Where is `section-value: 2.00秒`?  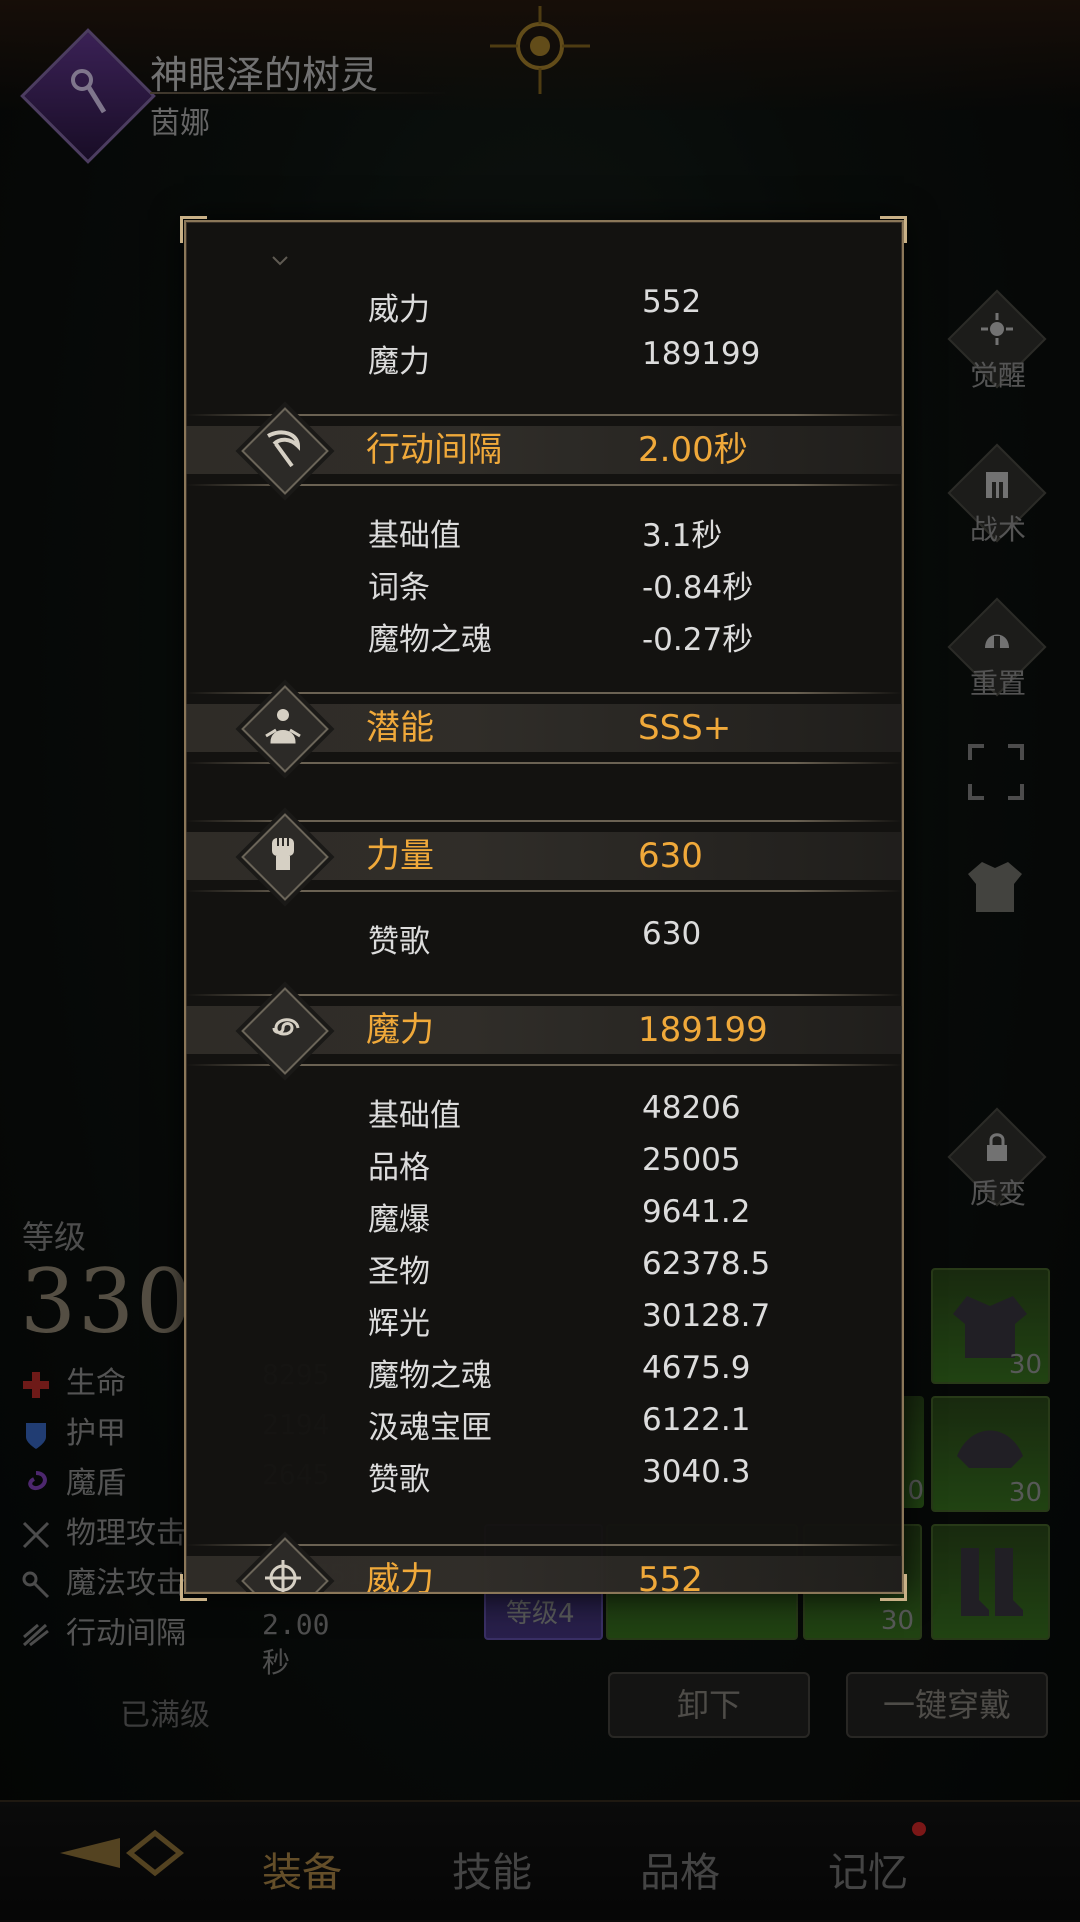
section-value: 2.00秒 is located at coordinates (693, 450).